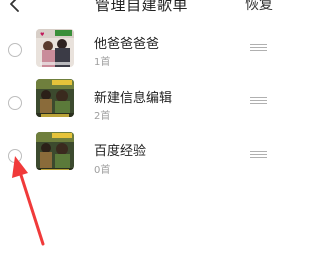 The width and height of the screenshot is (320, 256). What do you see at coordinates (102, 62) in the screenshot?
I see `playlist-song-count: 1首` at bounding box center [102, 62].